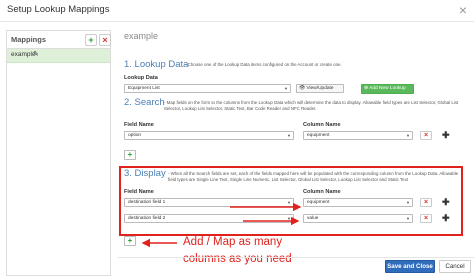 This screenshot has height=278, width=474. Describe the element at coordinates (455, 266) in the screenshot. I see `cancel-button: Cancel` at that location.